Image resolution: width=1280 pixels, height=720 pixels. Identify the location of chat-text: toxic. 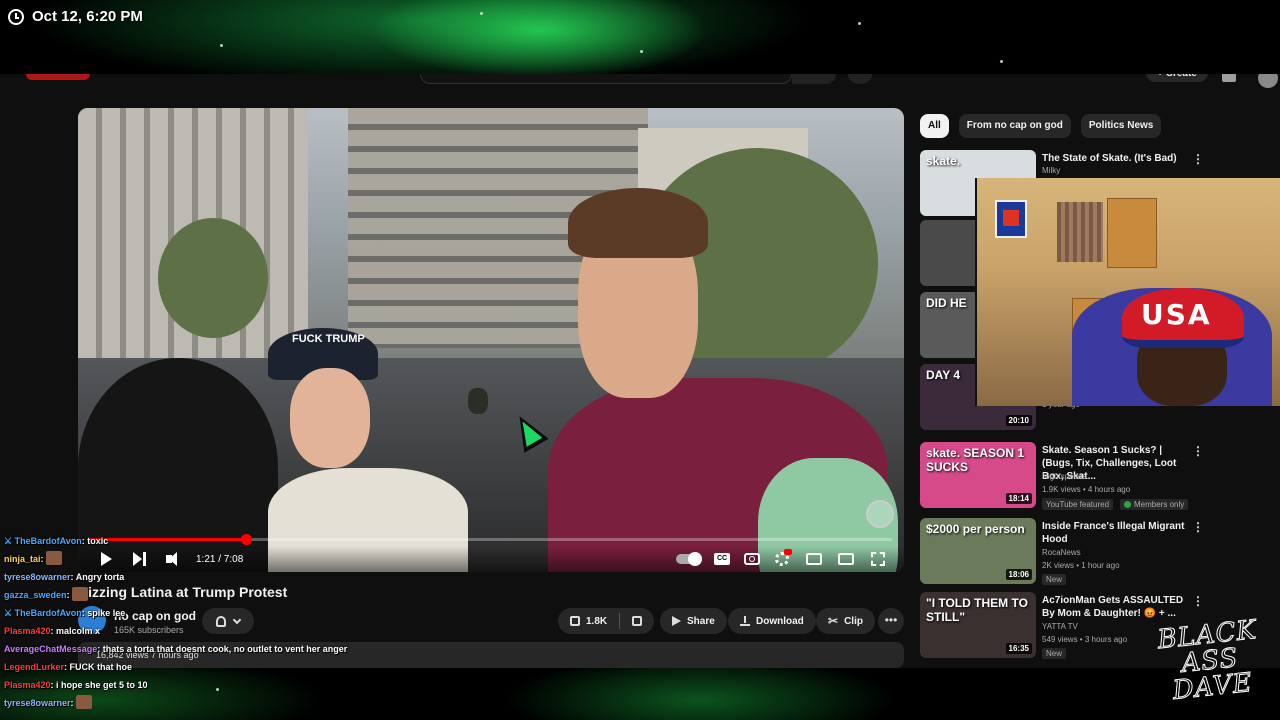
(98, 541).